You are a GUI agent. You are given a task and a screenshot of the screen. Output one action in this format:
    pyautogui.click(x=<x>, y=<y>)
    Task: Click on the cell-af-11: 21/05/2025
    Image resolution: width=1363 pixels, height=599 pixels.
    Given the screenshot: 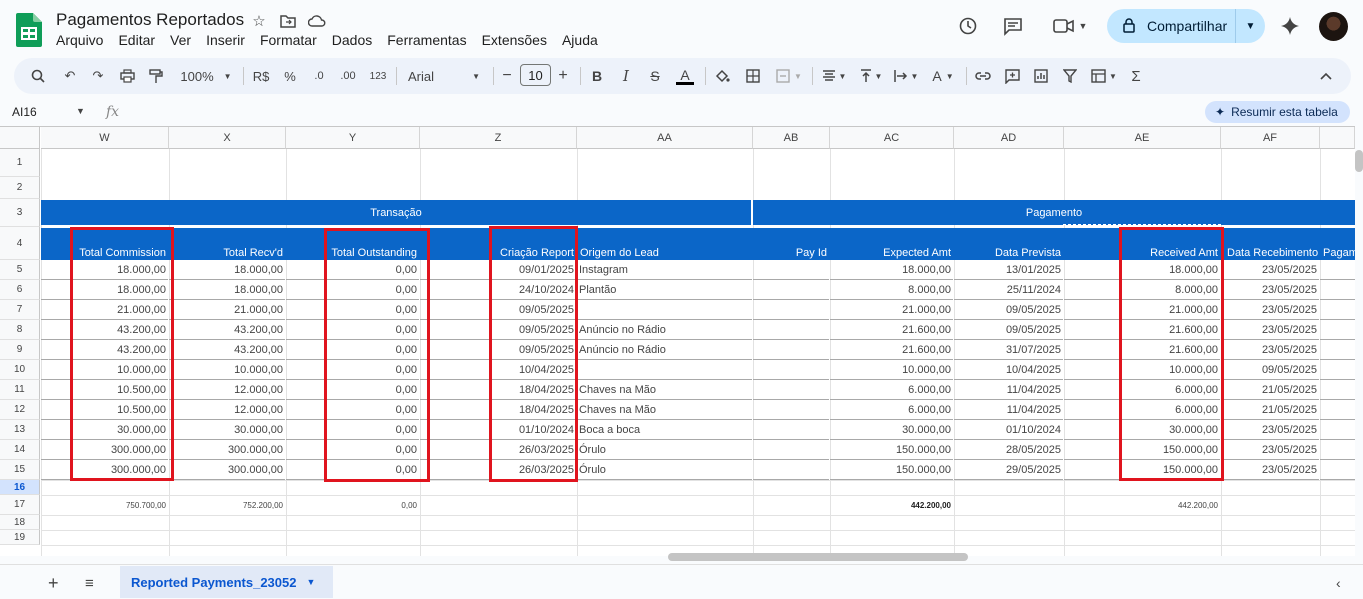 What is the action you would take?
    pyautogui.click(x=1270, y=410)
    